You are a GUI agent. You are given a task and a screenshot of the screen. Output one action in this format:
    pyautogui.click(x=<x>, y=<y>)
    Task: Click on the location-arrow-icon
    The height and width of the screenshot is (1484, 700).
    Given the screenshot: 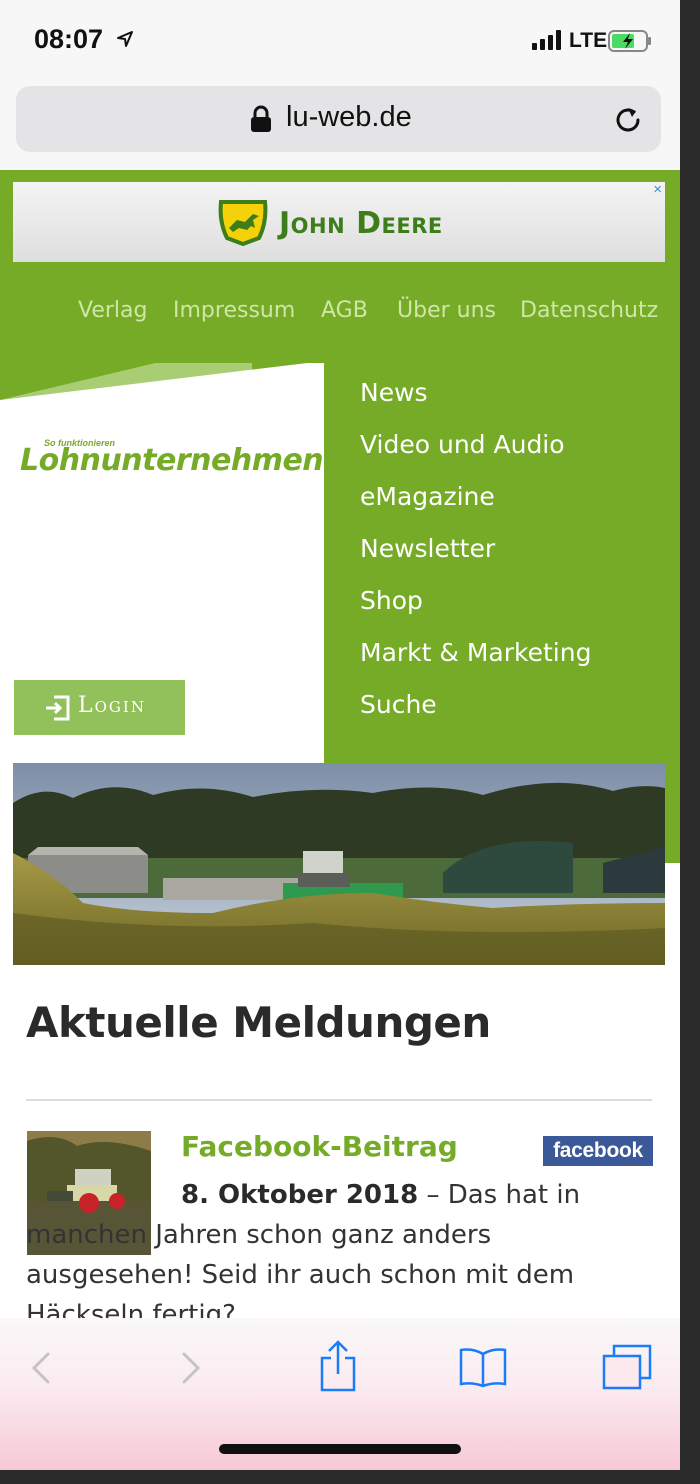 What is the action you would take?
    pyautogui.click(x=125, y=39)
    